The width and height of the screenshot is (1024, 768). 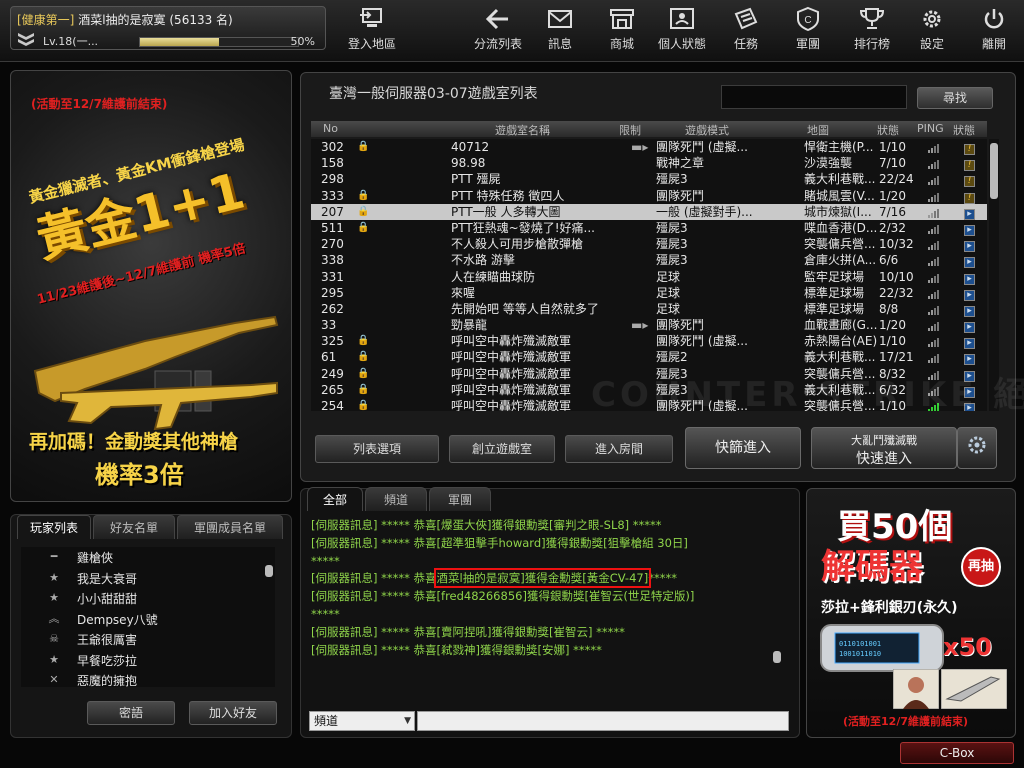 I want to click on player-list-item: ✕ 惡魔的擁抱, so click(x=148, y=680).